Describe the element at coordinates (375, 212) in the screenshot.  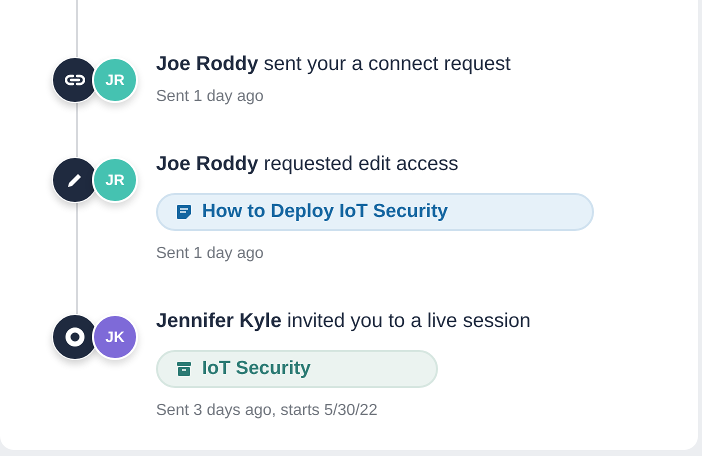
I see `resource-chip: How to Deploy IoT Security` at that location.